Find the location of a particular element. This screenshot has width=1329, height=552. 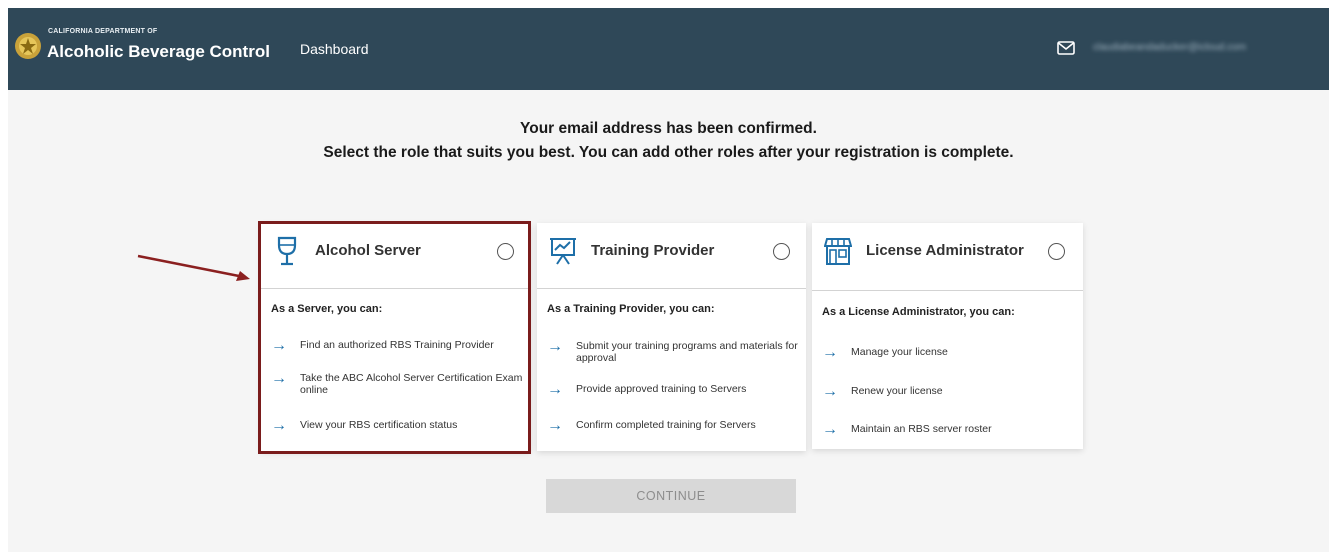

card-header: Training Provider is located at coordinates (671, 256).